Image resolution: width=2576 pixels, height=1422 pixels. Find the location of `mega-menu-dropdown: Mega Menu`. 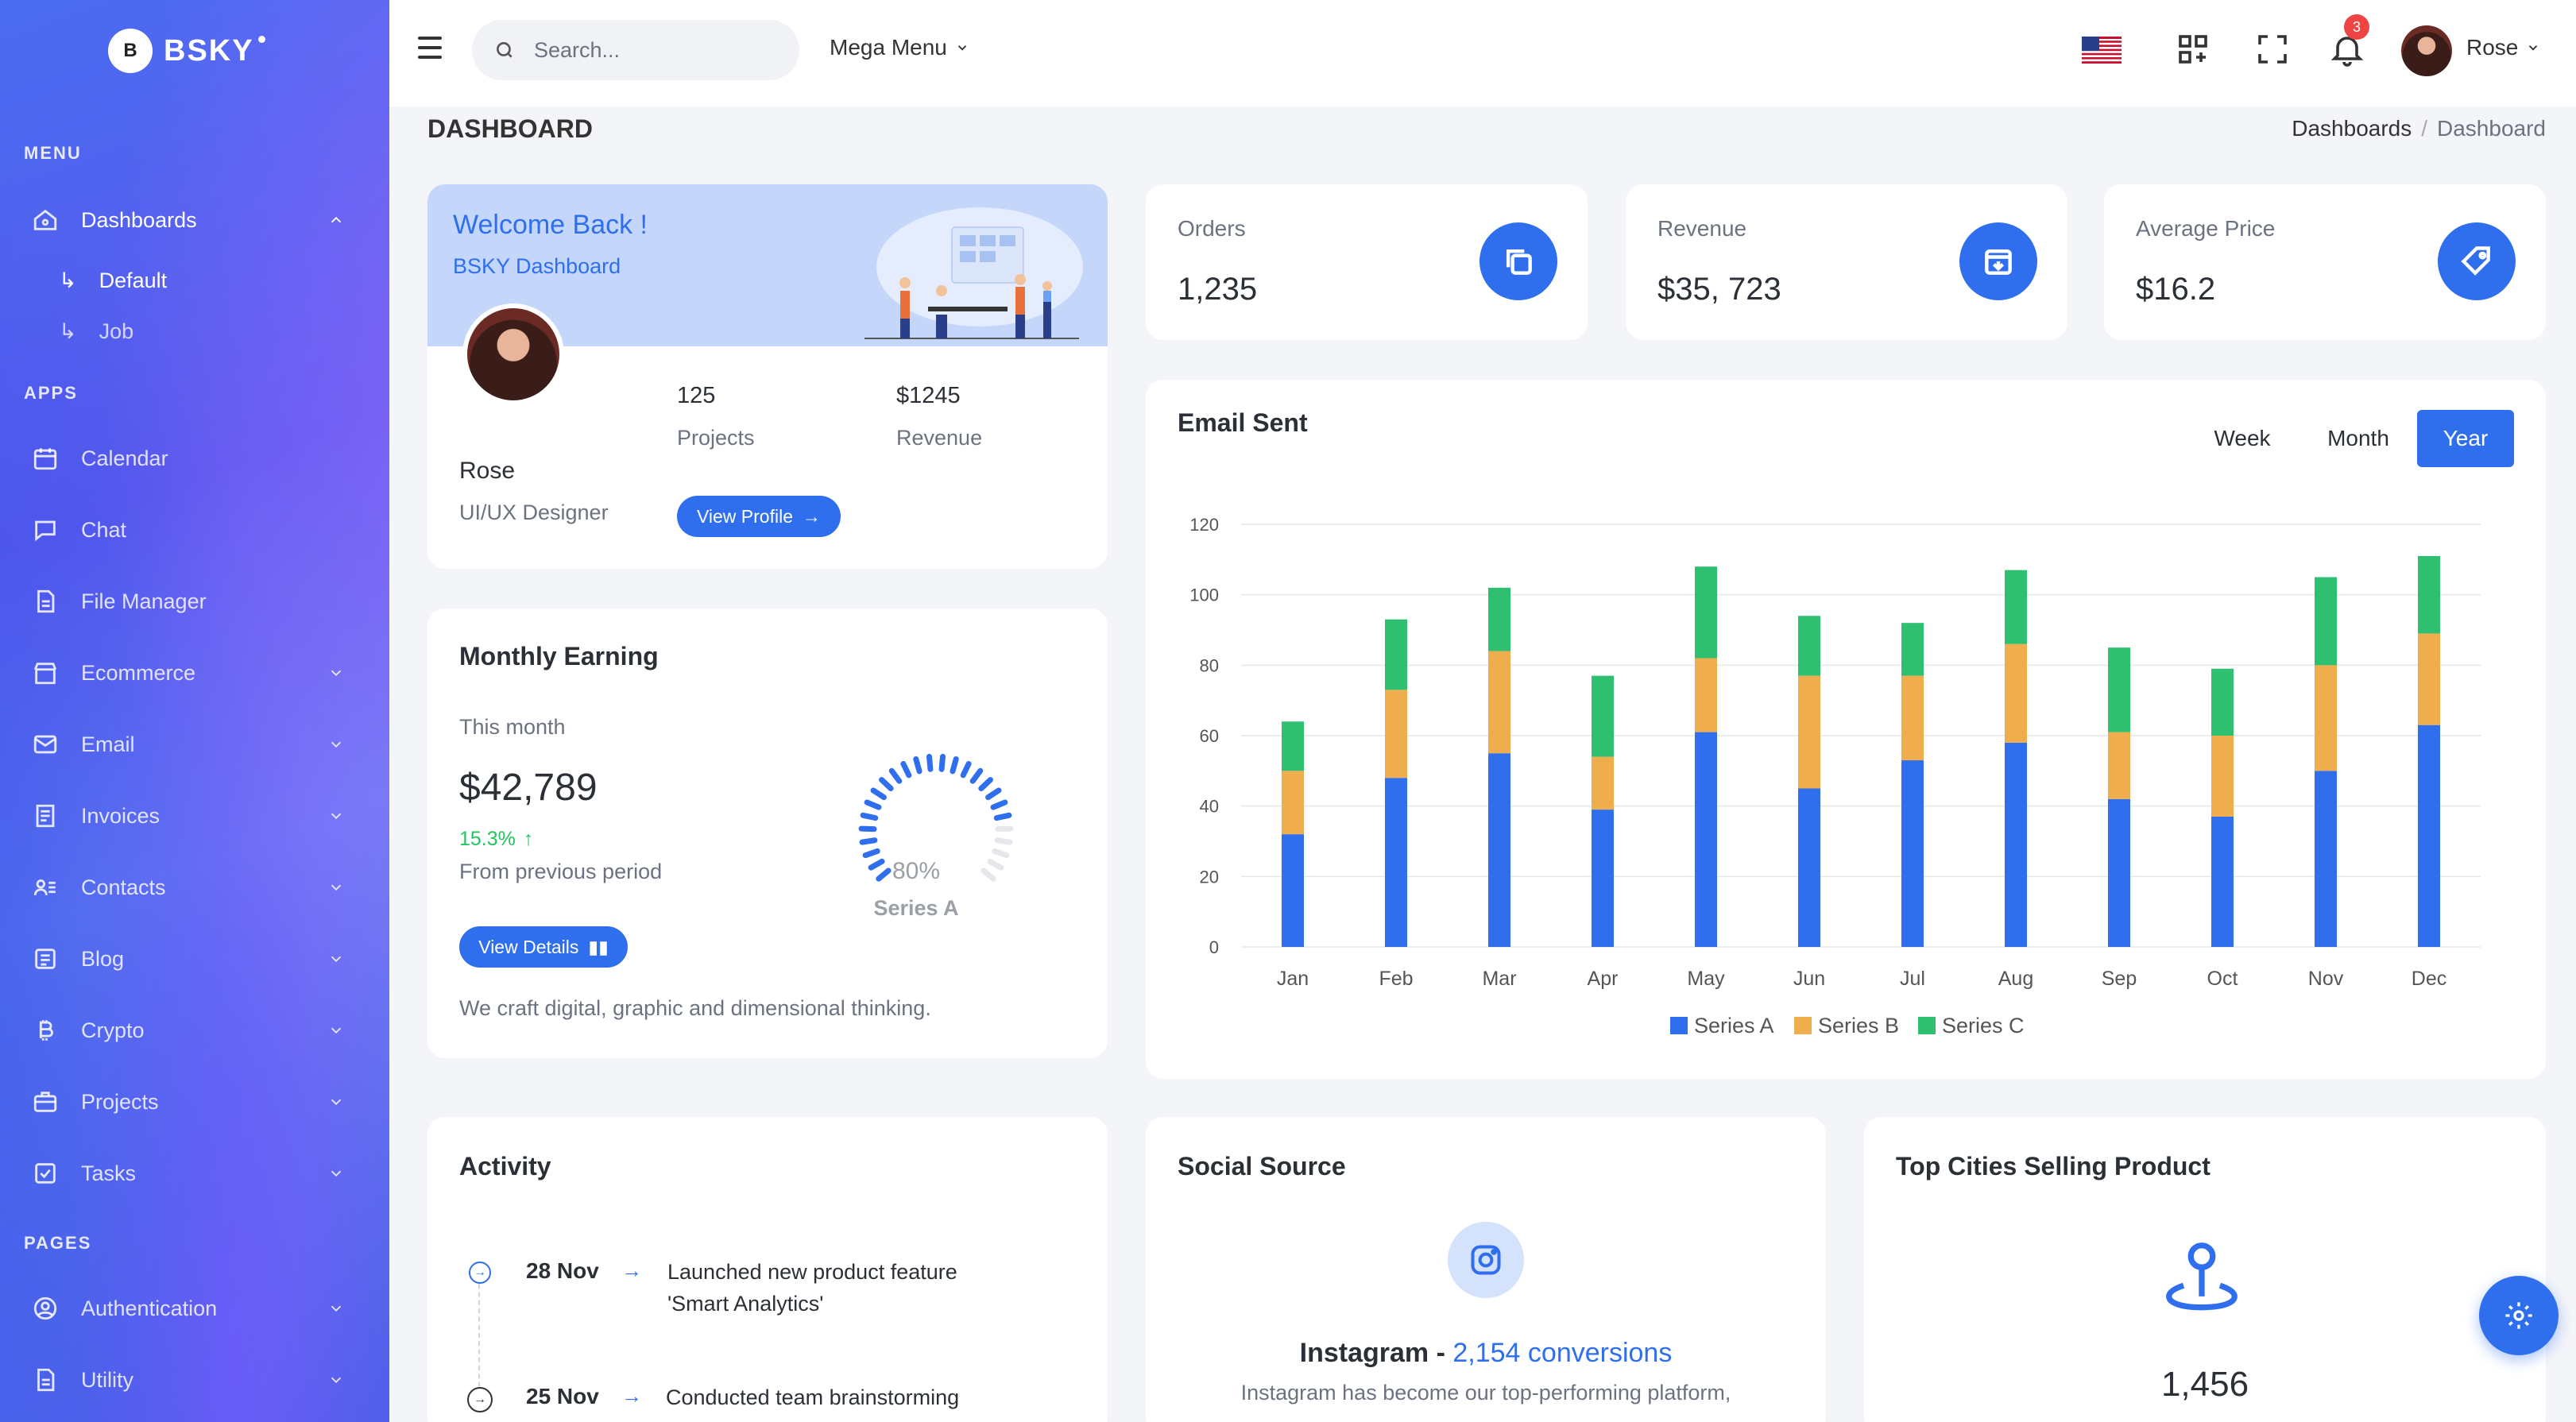

mega-menu-dropdown: Mega Menu is located at coordinates (900, 47).